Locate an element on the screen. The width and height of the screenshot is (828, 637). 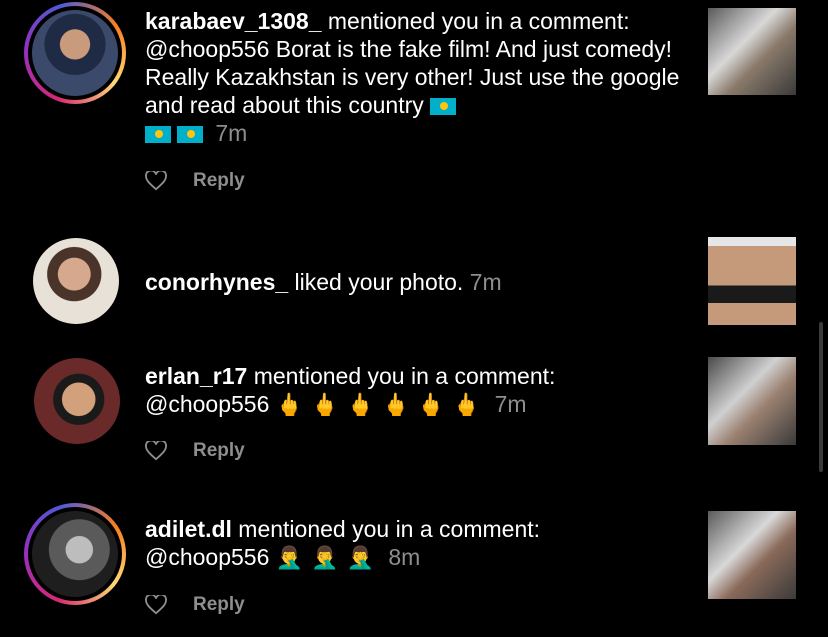
username: erlan_r17 is located at coordinates (196, 376).